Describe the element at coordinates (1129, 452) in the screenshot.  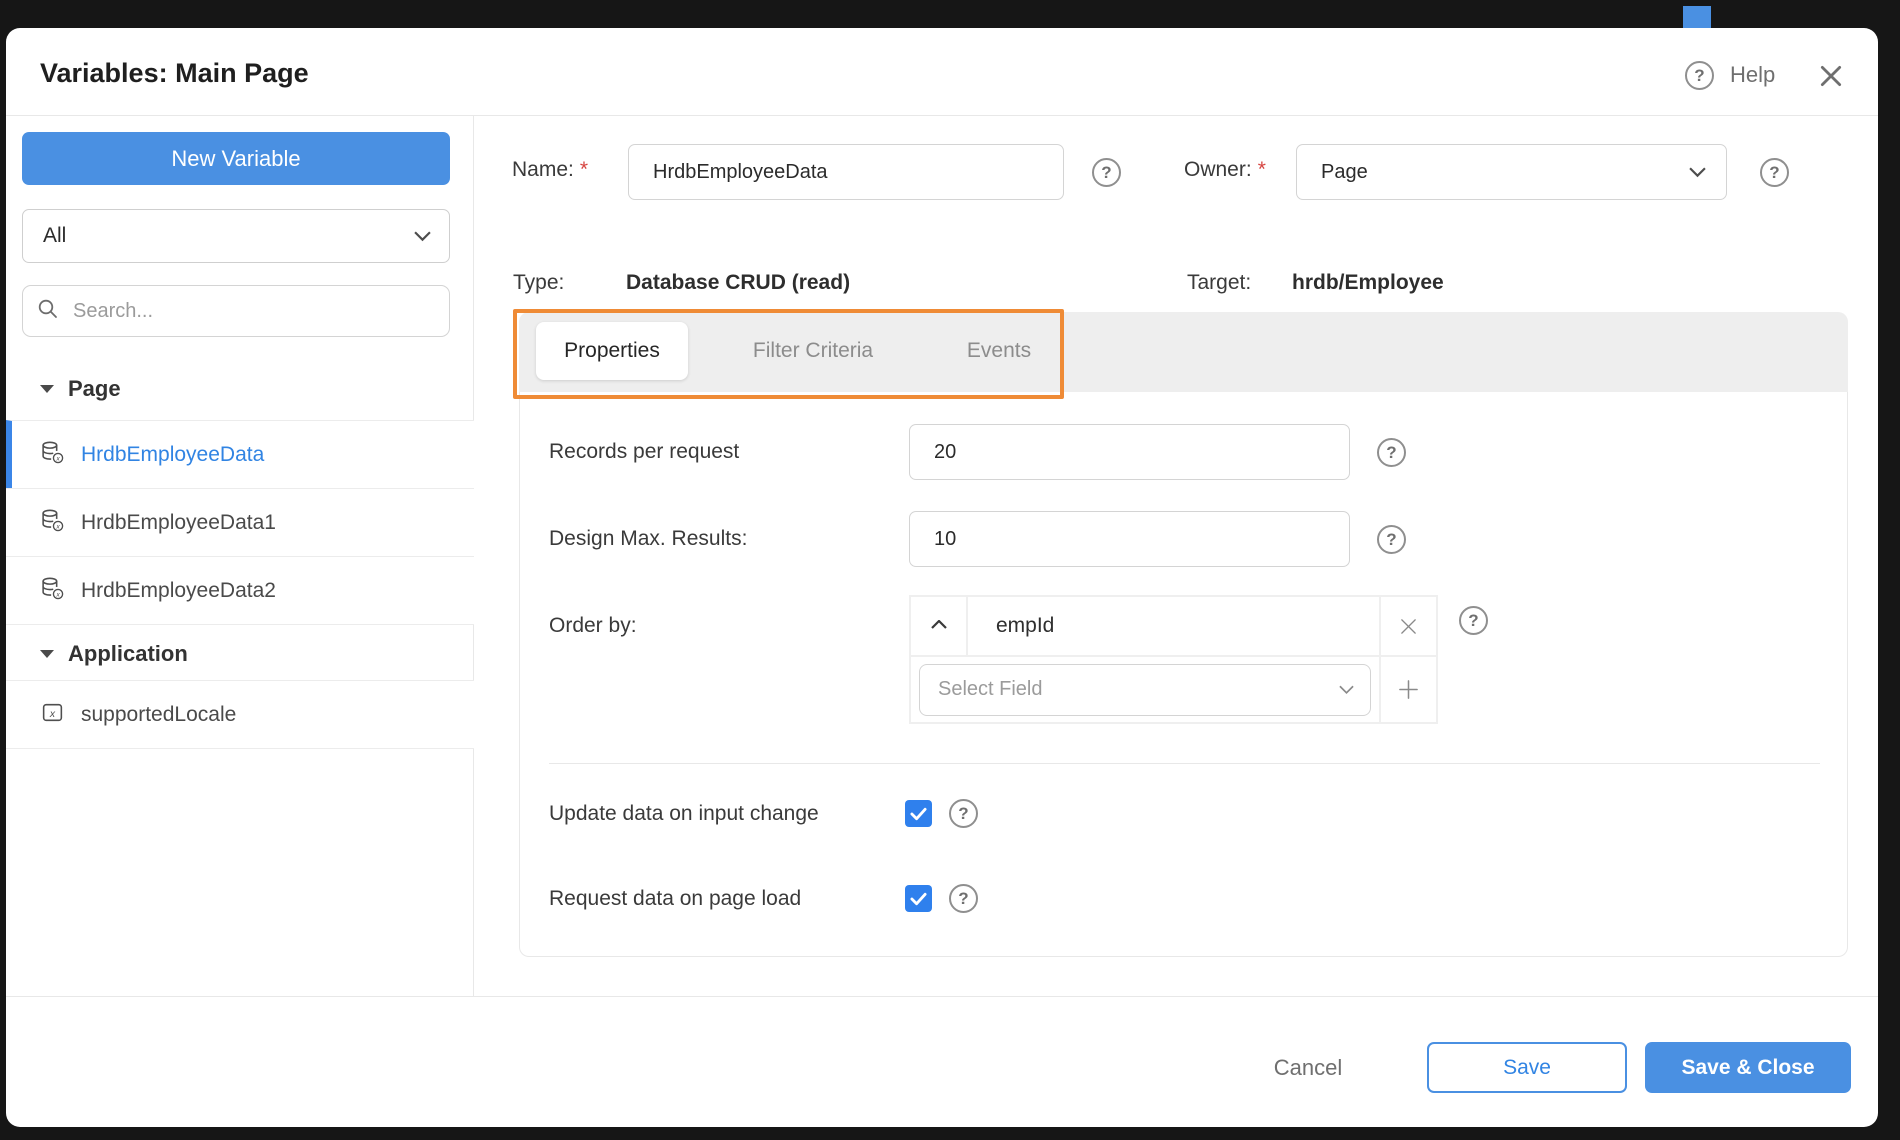
I see `records-per-request-input` at that location.